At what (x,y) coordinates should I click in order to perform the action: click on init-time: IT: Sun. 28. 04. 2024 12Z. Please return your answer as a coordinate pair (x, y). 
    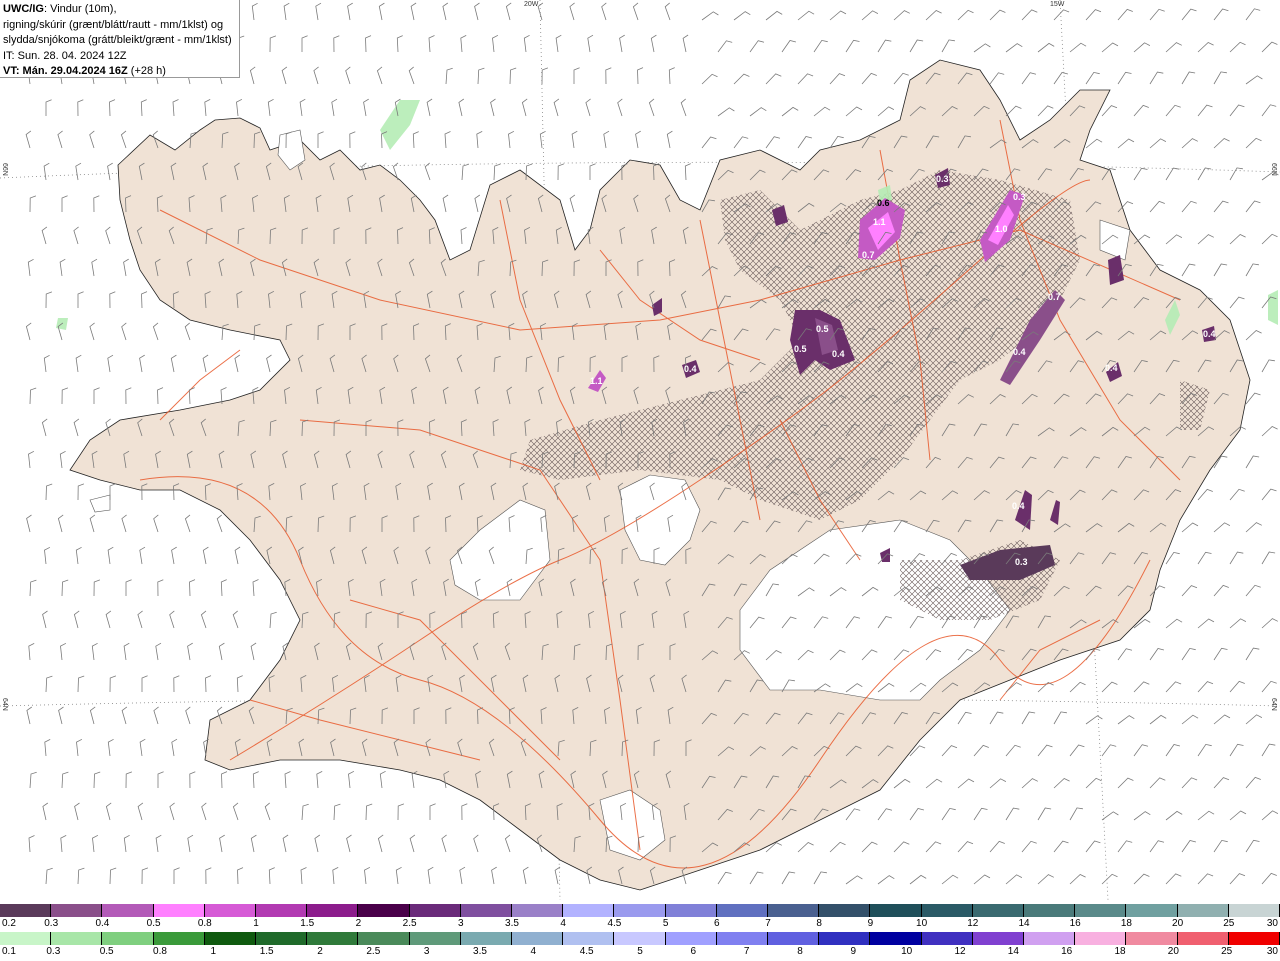
    Looking at the image, I should click on (65, 55).